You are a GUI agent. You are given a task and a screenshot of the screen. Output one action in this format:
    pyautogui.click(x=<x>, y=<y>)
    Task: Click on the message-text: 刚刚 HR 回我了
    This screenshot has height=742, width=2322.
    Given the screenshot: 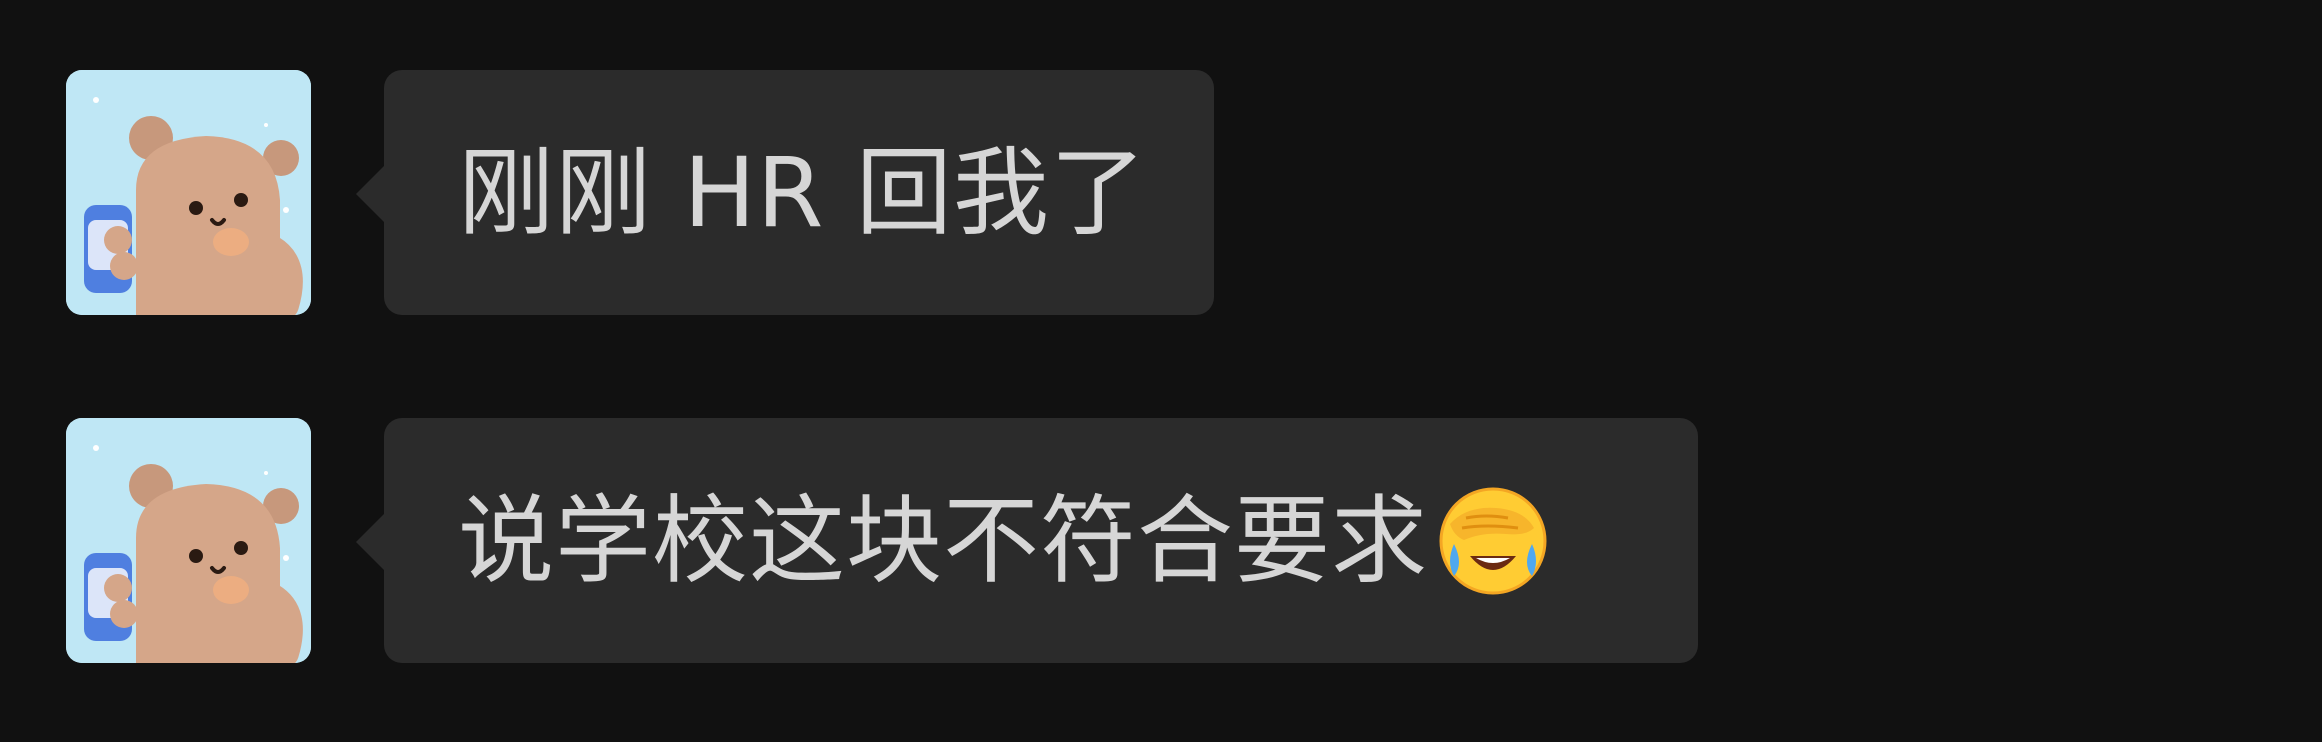 What is the action you would take?
    pyautogui.click(x=802, y=192)
    